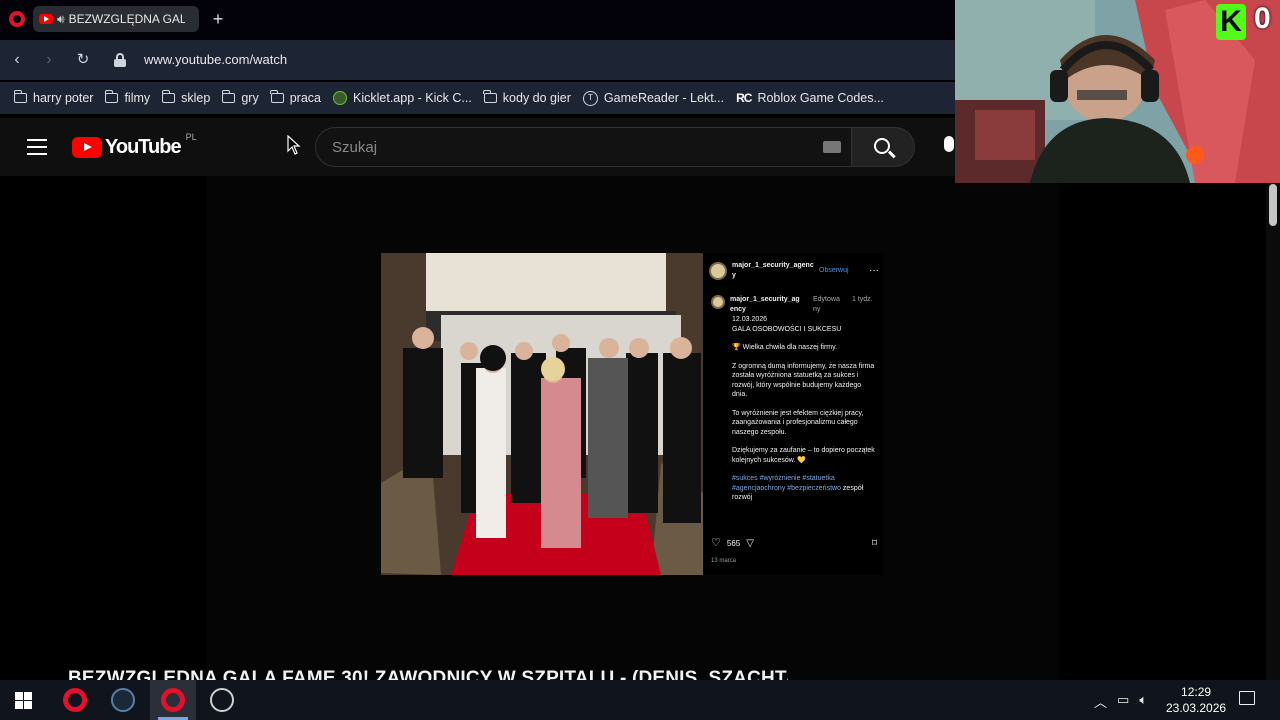 The width and height of the screenshot is (1280, 720). Describe the element at coordinates (1273, 205) in the screenshot. I see `scrollbar-thumb` at that location.